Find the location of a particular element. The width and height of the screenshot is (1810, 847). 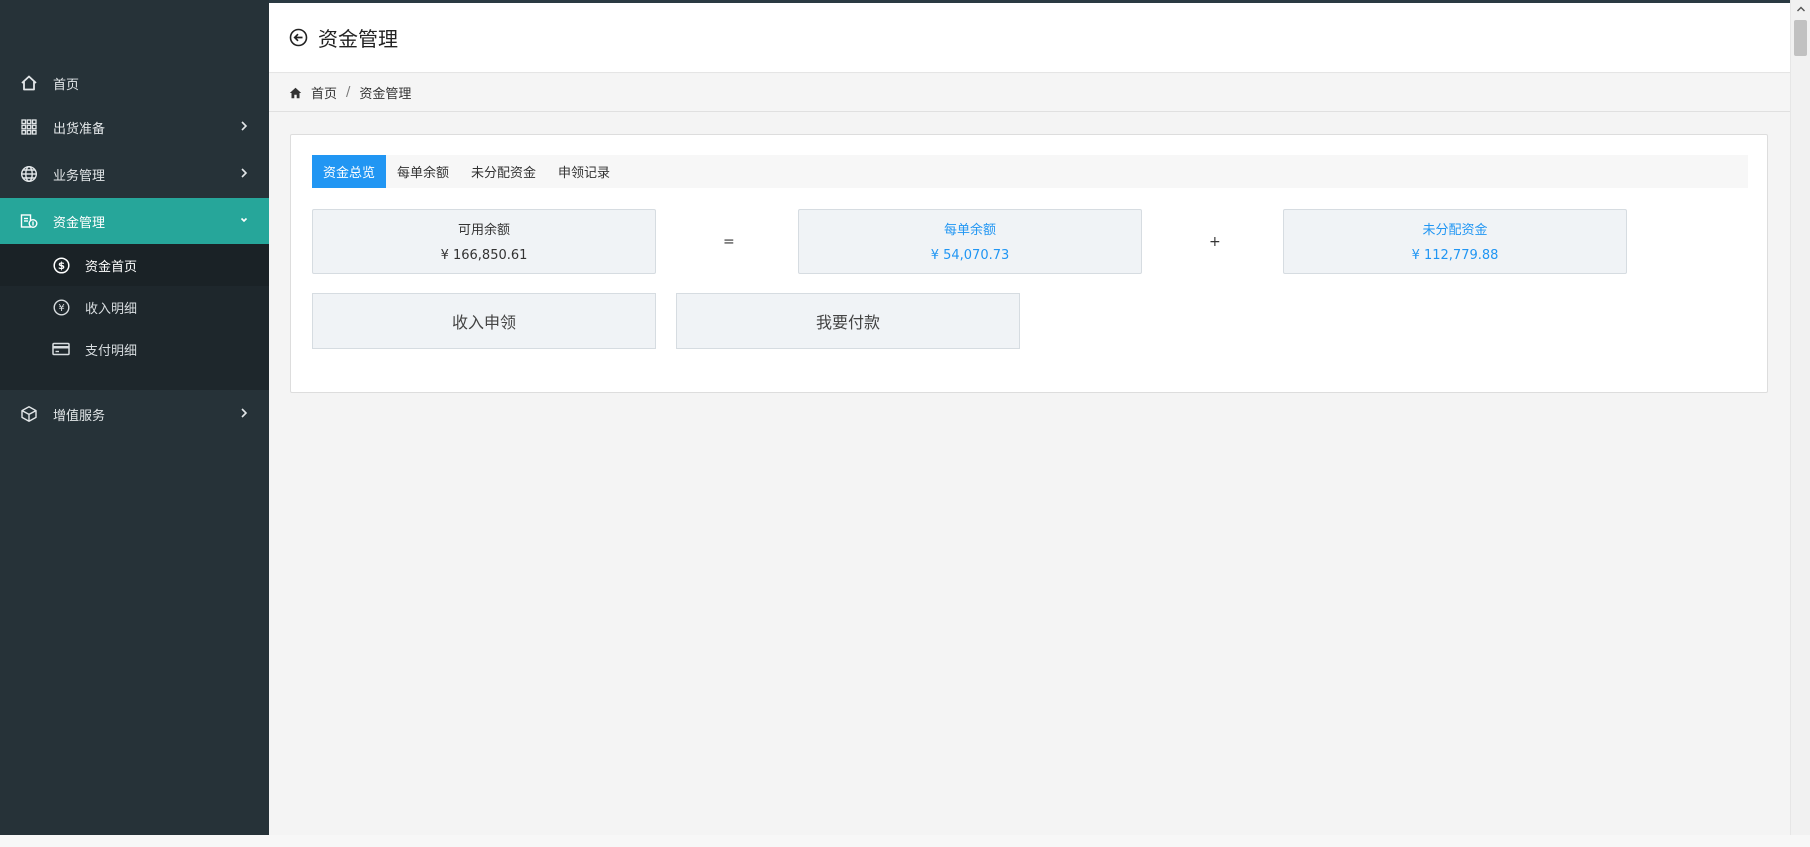

sidebar-subitem-income: ¥ 收入明细 is located at coordinates (134, 307).